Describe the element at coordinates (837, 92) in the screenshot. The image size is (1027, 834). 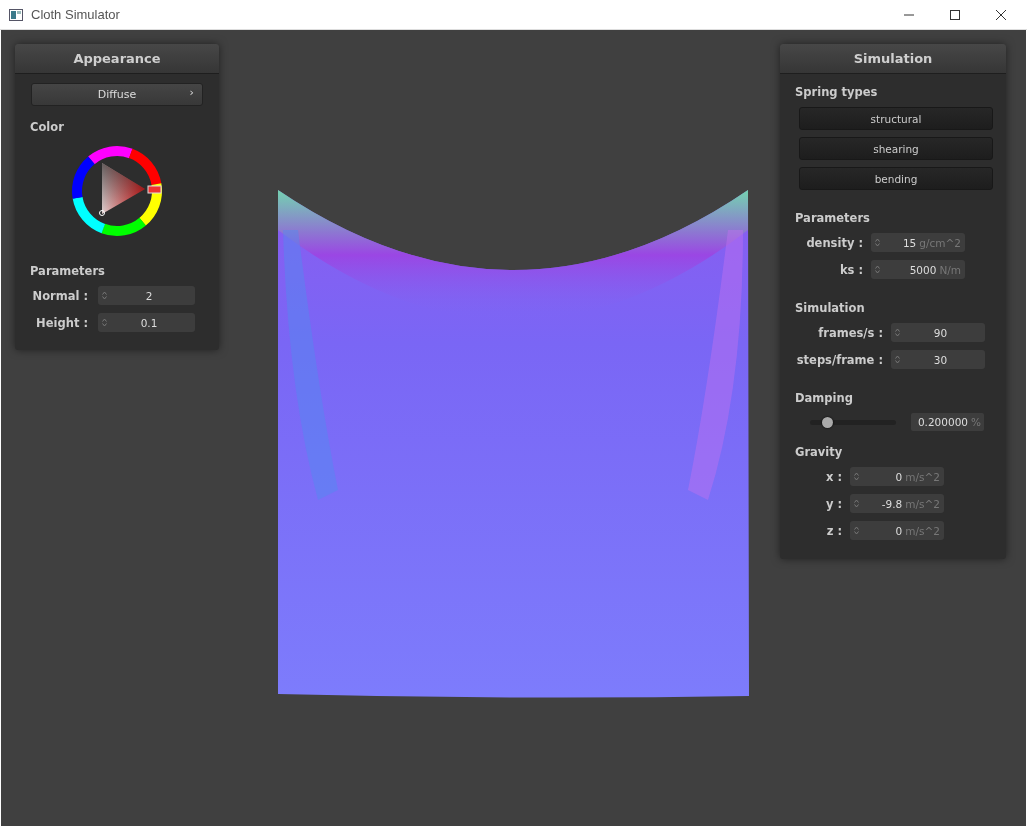
I see `section-label: Spring types` at that location.